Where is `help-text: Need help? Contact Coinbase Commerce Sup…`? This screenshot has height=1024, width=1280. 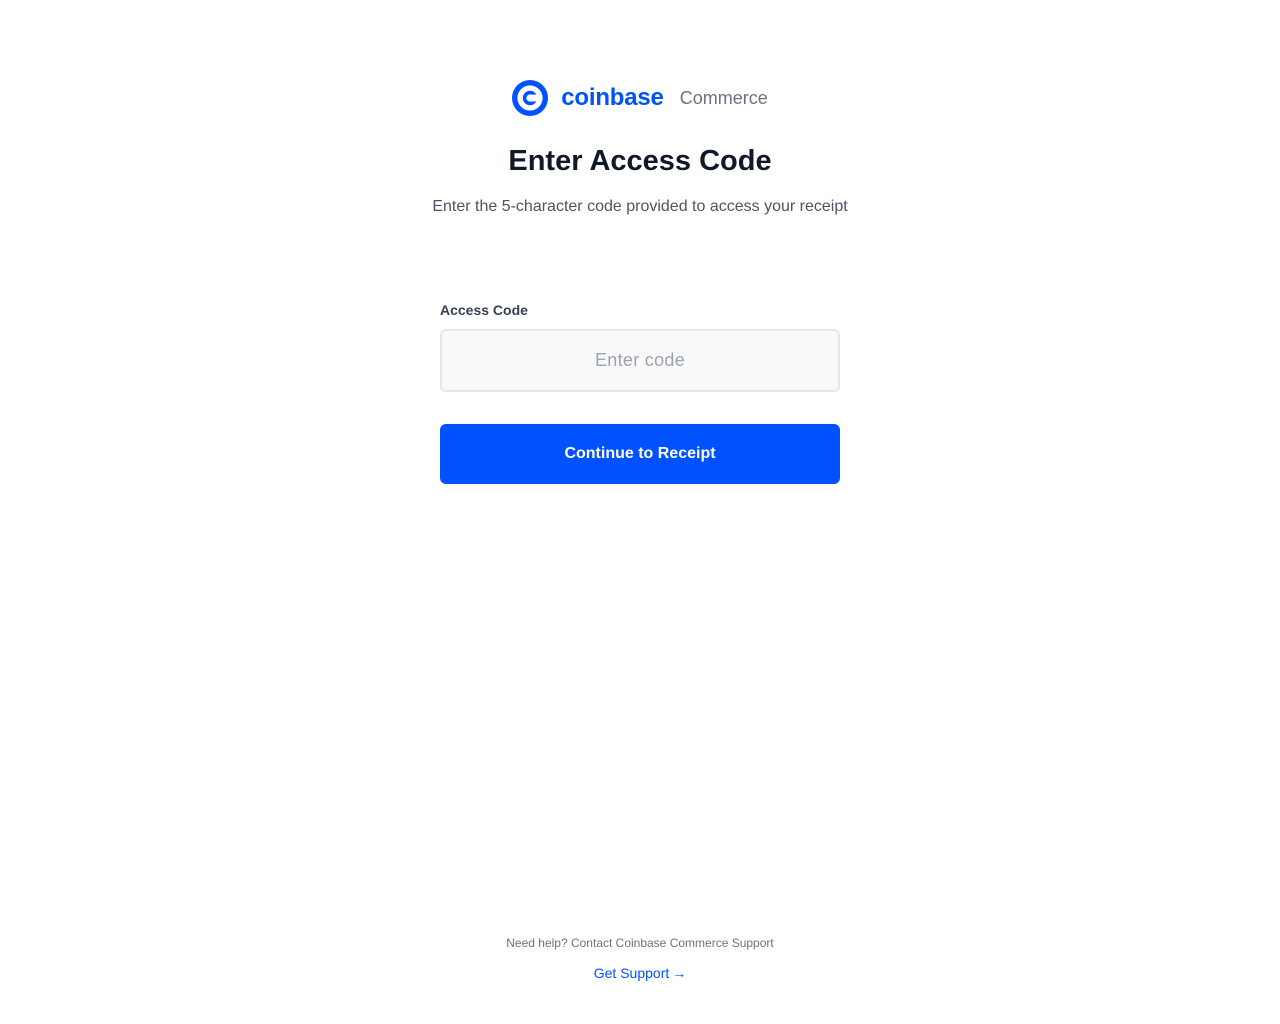 help-text: Need help? Contact Coinbase Commerce Sup… is located at coordinates (640, 943).